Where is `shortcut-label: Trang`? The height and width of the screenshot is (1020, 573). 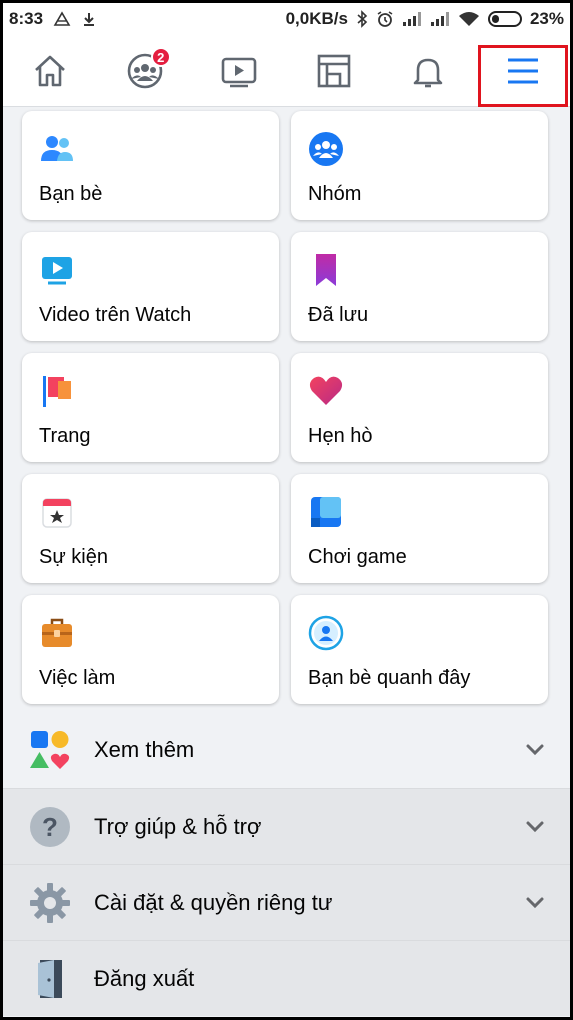 shortcut-label: Trang is located at coordinates (65, 436).